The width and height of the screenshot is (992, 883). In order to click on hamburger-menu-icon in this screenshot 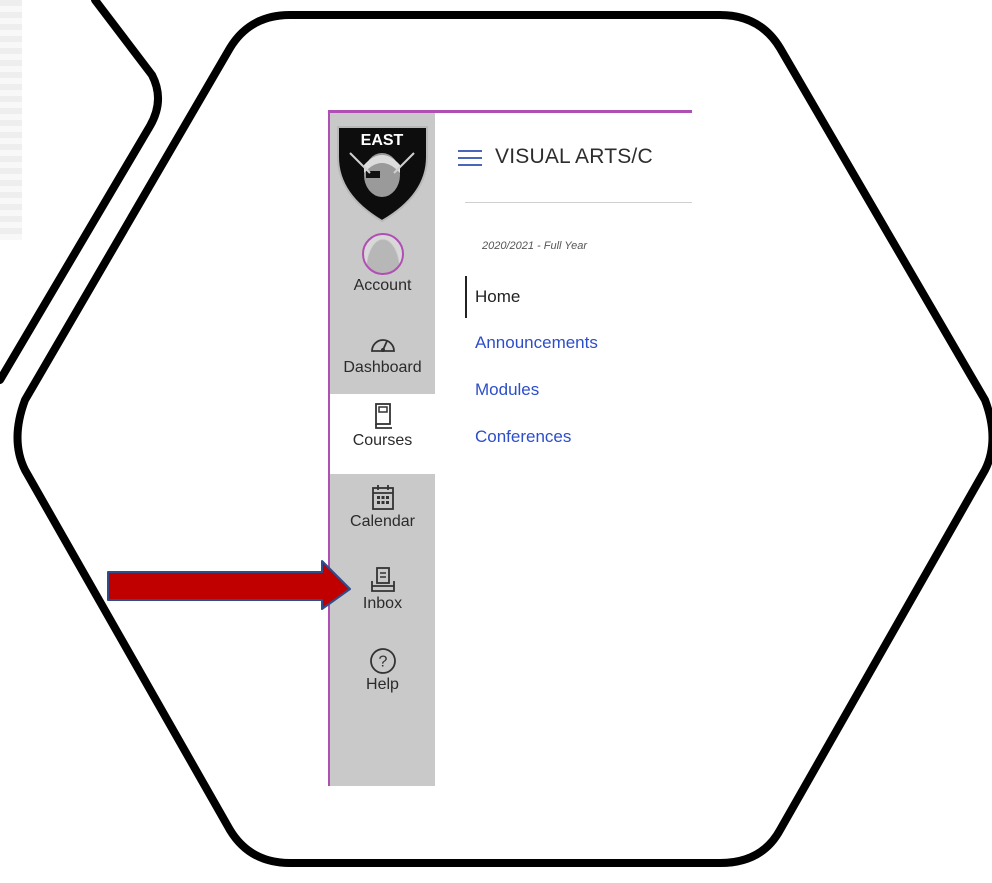, I will do `click(470, 158)`.